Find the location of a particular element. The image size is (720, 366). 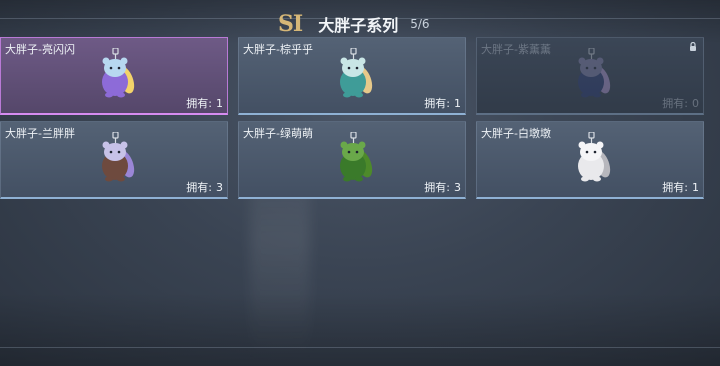

collection-card: 大胖子-紫薰薰 拥有: 0 is located at coordinates (590, 76).